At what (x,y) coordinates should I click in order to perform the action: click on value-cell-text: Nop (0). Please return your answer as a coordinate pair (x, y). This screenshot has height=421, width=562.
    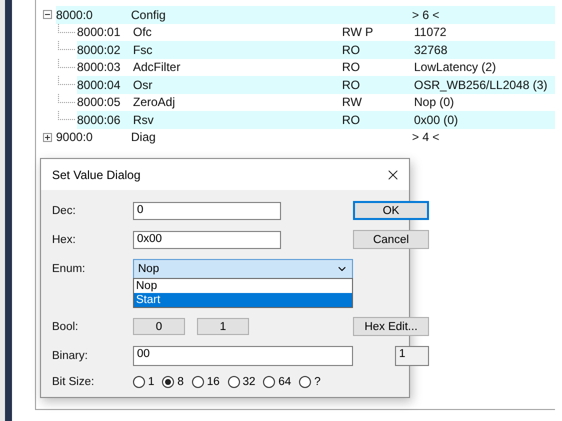
    Looking at the image, I should click on (435, 102).